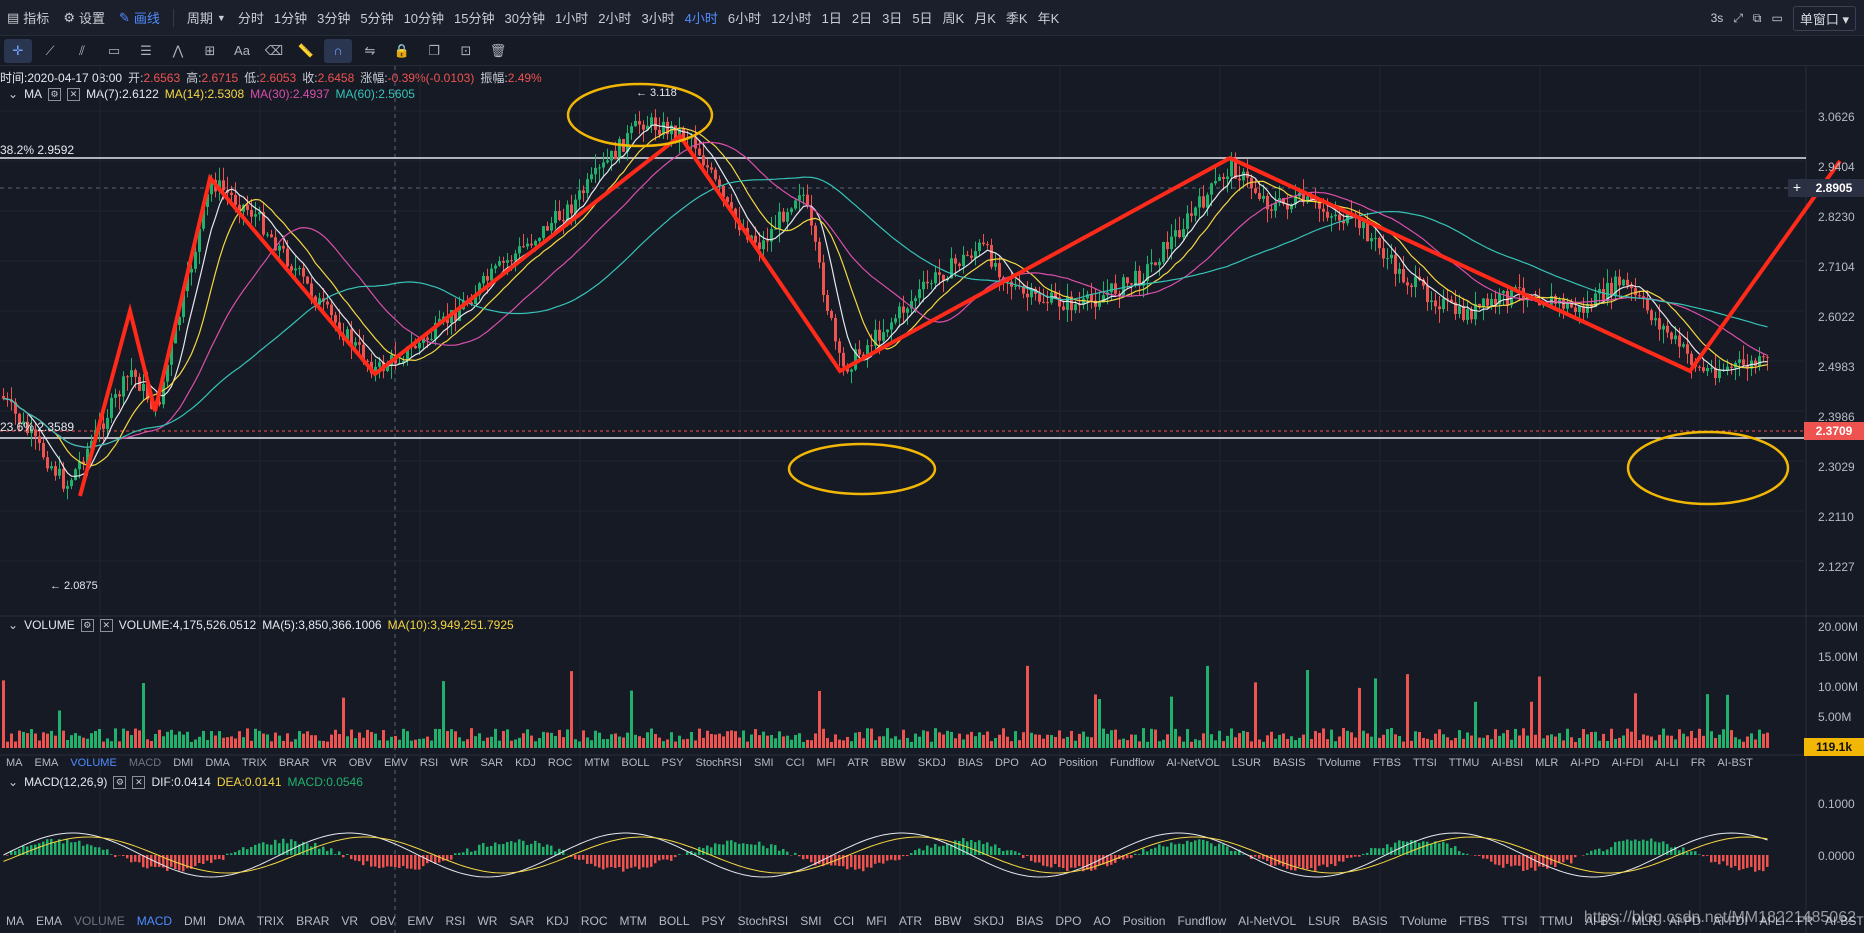  What do you see at coordinates (1078, 763) in the screenshot?
I see `indicator-tab: Position` at bounding box center [1078, 763].